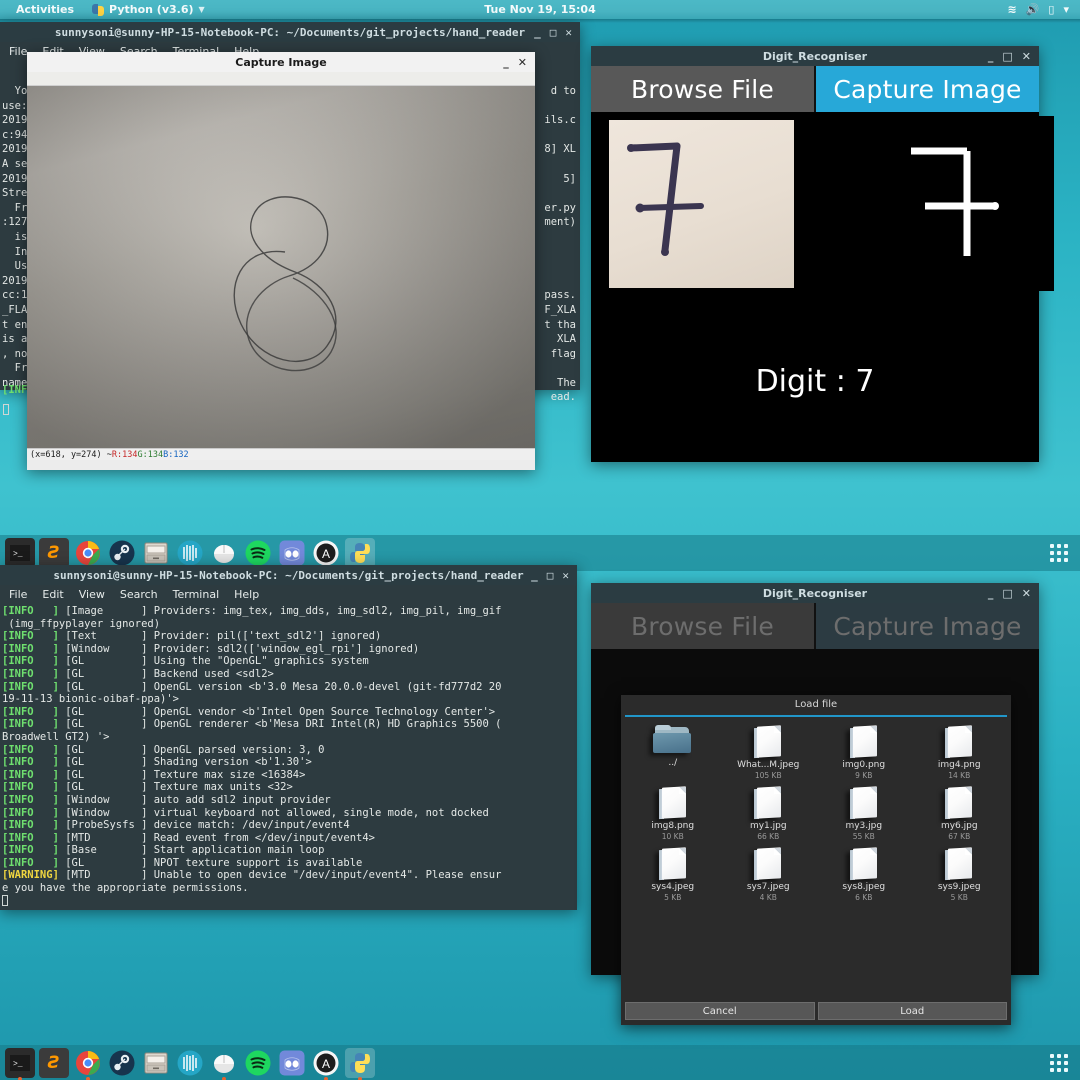 The height and width of the screenshot is (1080, 1080). I want to click on digit-top-window-controls: _ □ ✕, so click(1013, 56).